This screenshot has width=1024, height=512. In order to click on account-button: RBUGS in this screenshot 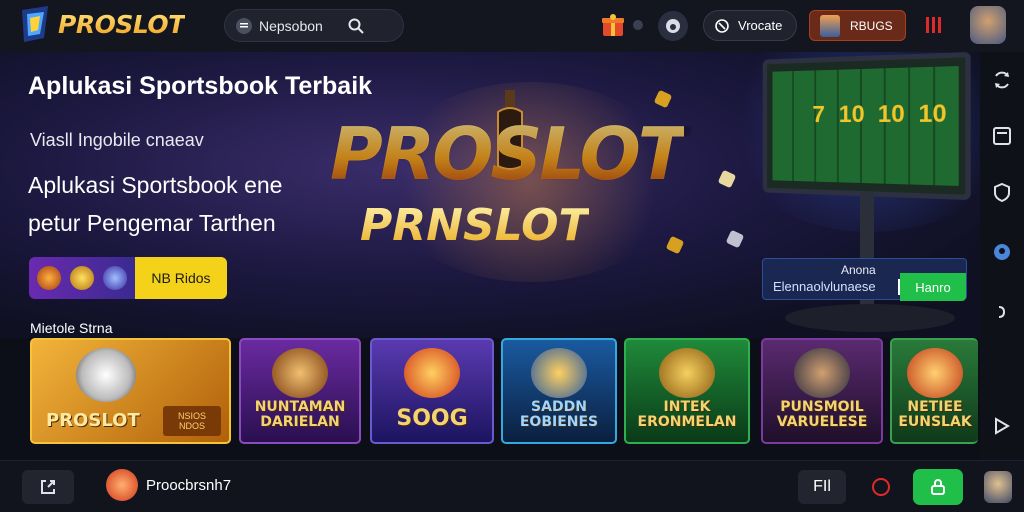, I will do `click(857, 25)`.